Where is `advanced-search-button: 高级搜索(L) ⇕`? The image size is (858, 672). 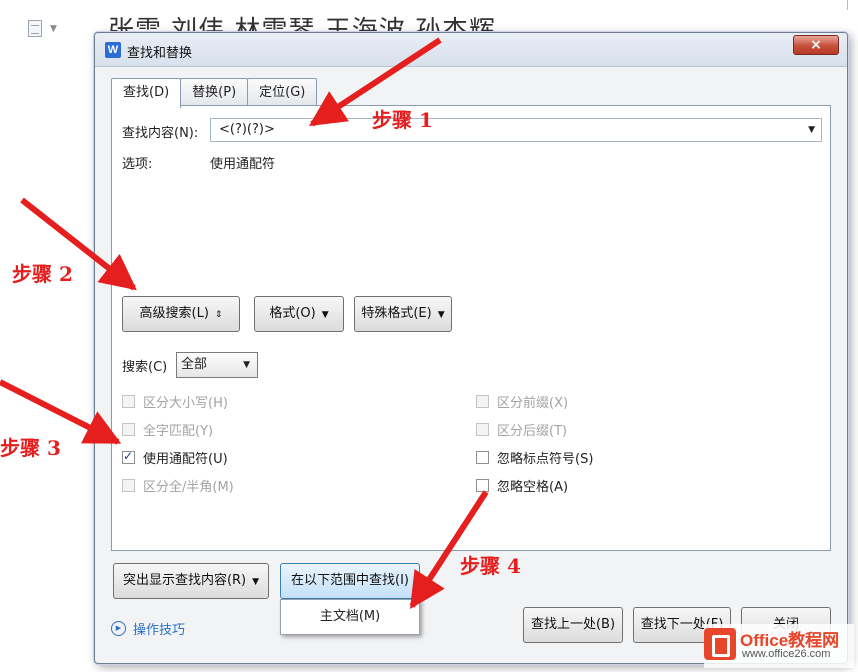
advanced-search-button: 高级搜索(L) ⇕ is located at coordinates (181, 314).